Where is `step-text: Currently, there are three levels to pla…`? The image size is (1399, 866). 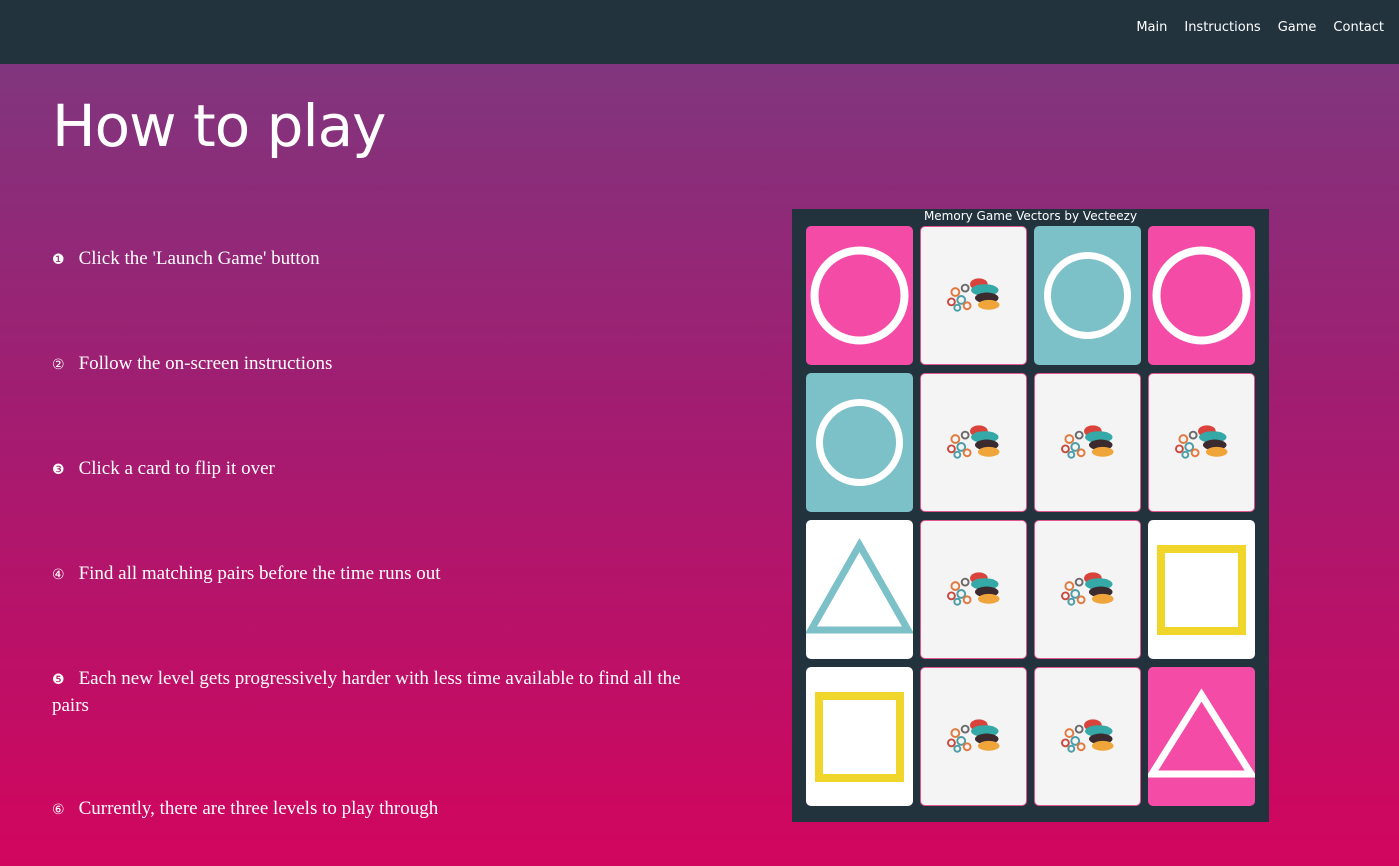 step-text: Currently, there are three levels to pla… is located at coordinates (258, 808).